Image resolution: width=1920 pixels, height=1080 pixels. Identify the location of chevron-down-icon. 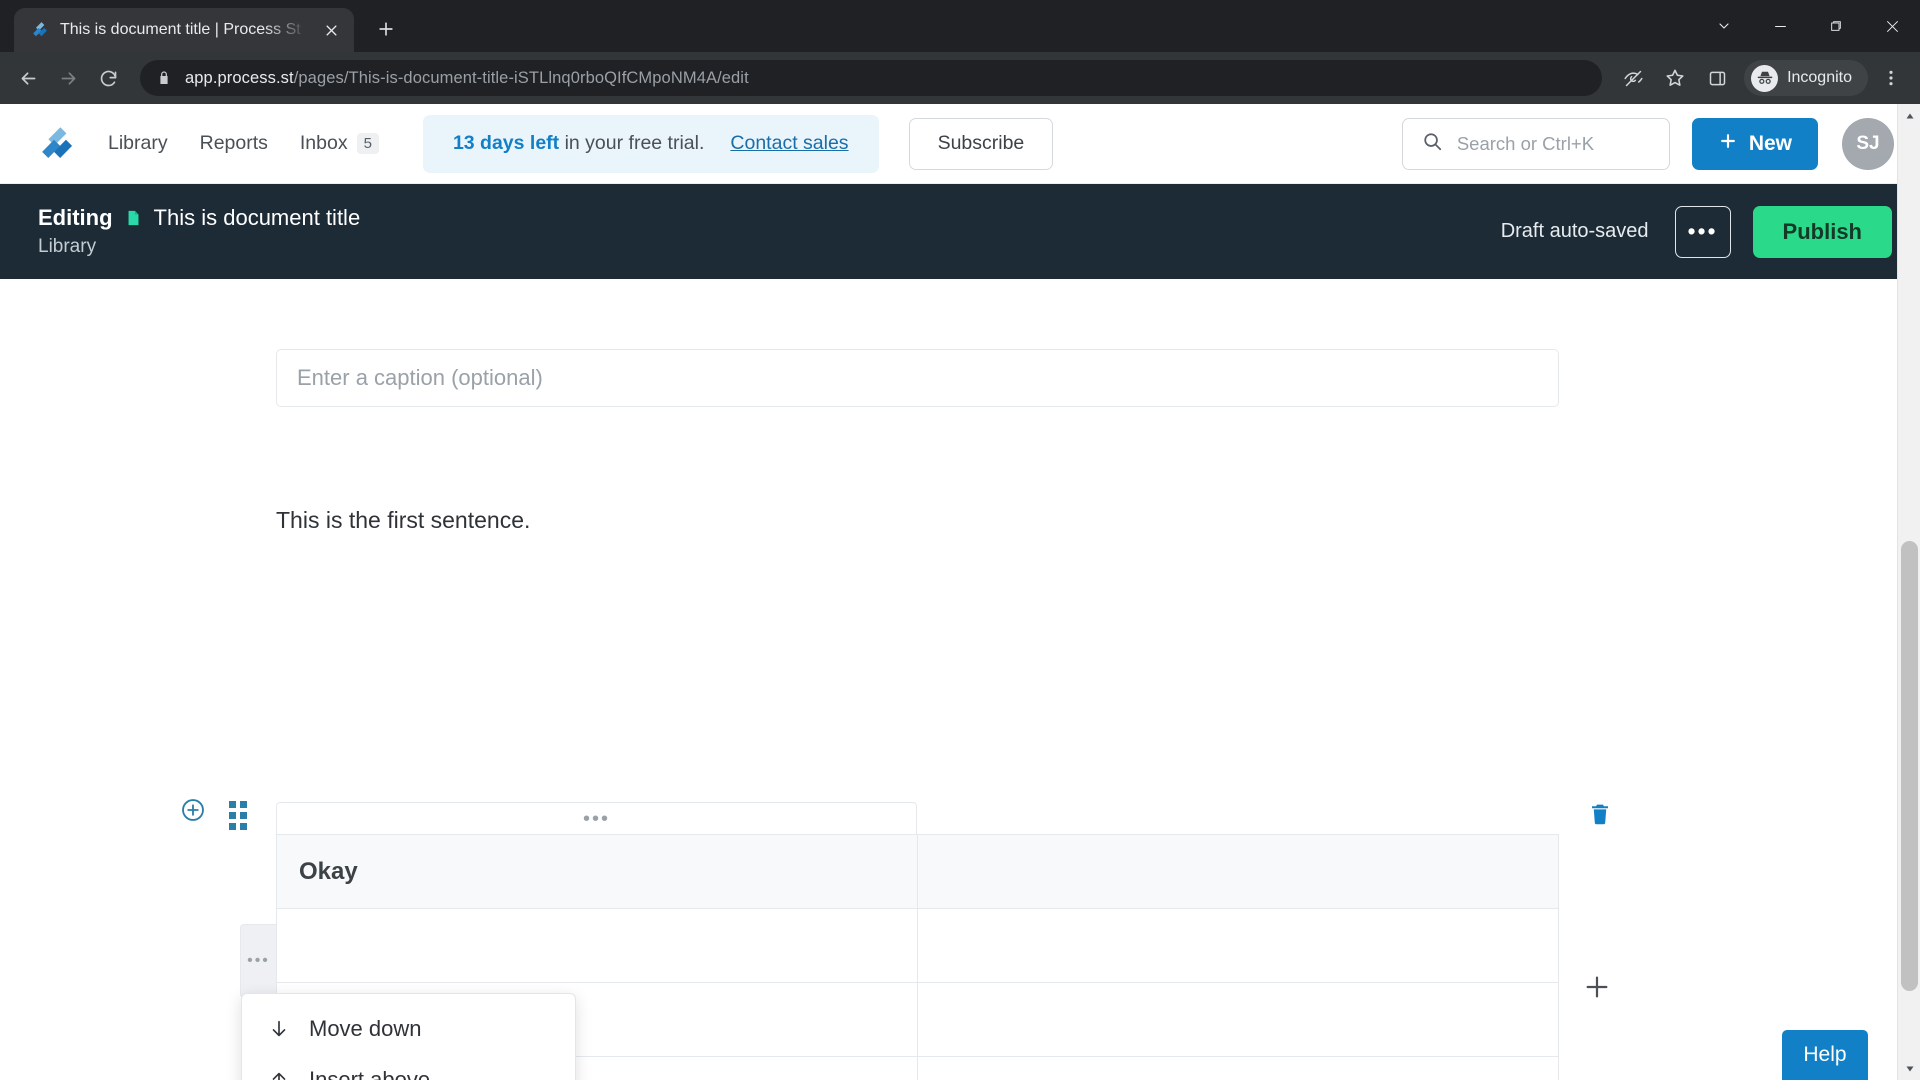
(1724, 26).